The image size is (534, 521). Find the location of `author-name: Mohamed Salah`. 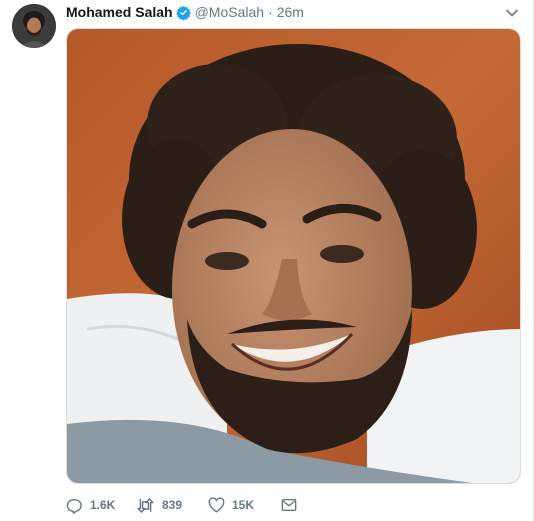

author-name: Mohamed Salah is located at coordinates (119, 12).